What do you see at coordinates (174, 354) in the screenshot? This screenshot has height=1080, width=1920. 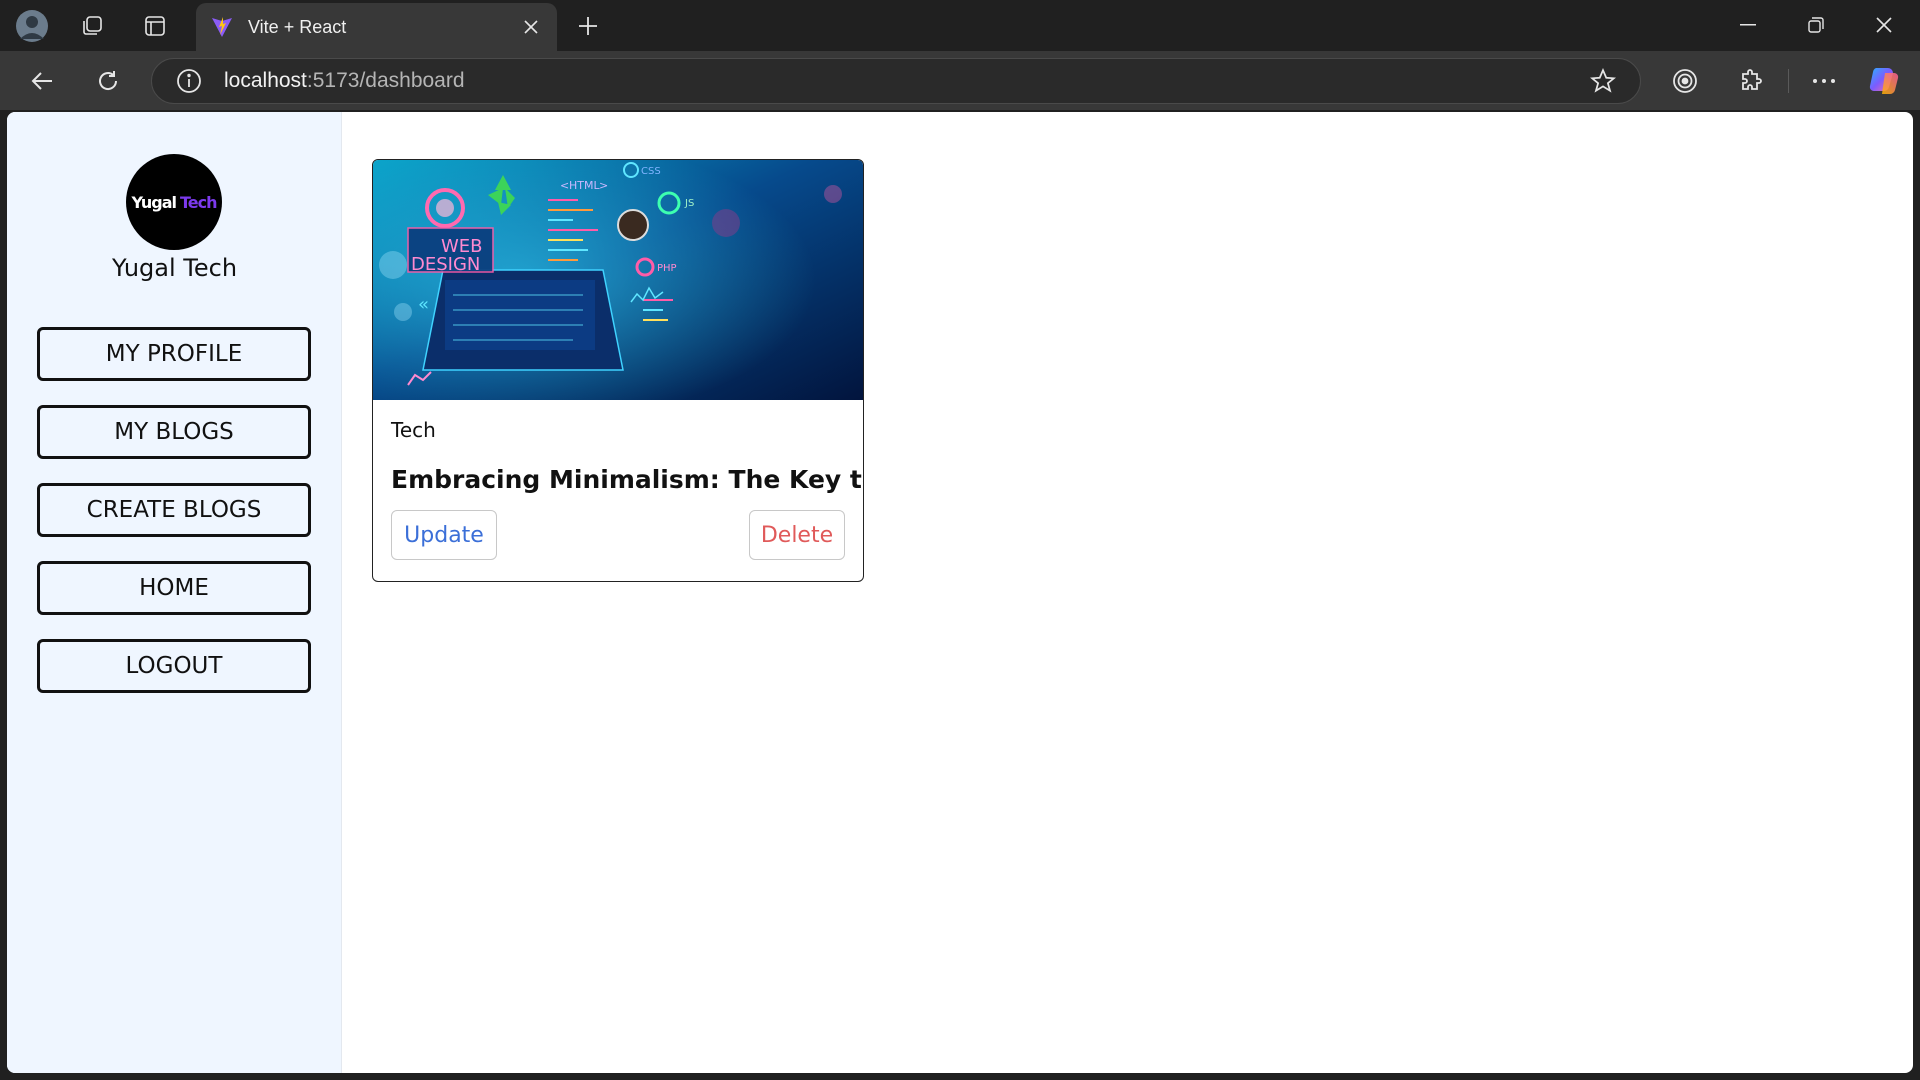 I see `my-profile-button: MY PROFILE` at bounding box center [174, 354].